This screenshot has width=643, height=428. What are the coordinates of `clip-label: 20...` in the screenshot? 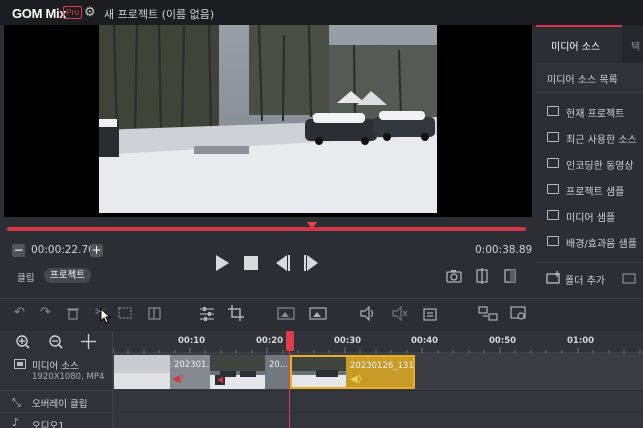 It's located at (278, 365).